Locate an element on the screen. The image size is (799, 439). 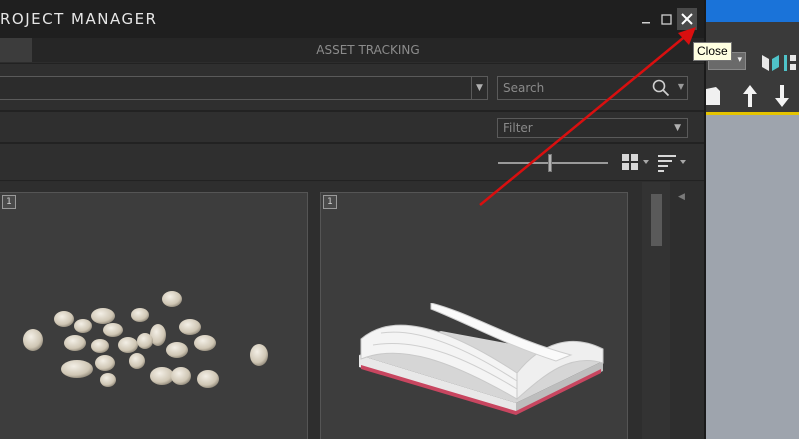
grid-view-icon is located at coordinates (636, 163).